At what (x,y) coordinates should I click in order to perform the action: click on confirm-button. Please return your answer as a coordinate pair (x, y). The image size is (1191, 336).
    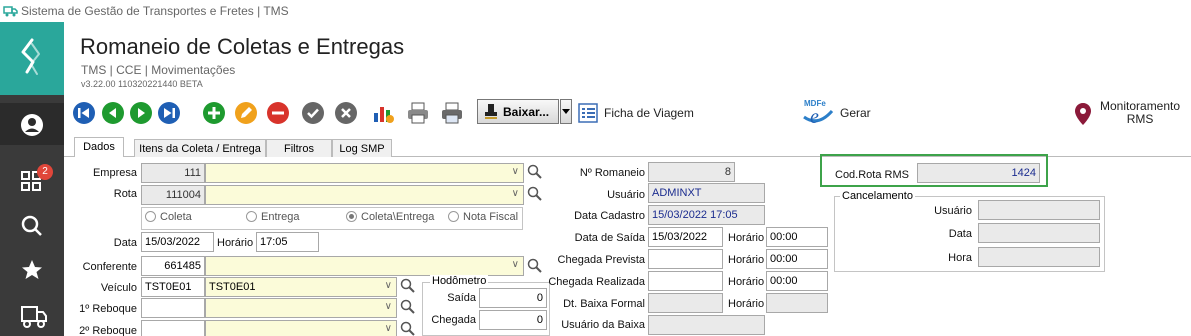
    Looking at the image, I should click on (313, 113).